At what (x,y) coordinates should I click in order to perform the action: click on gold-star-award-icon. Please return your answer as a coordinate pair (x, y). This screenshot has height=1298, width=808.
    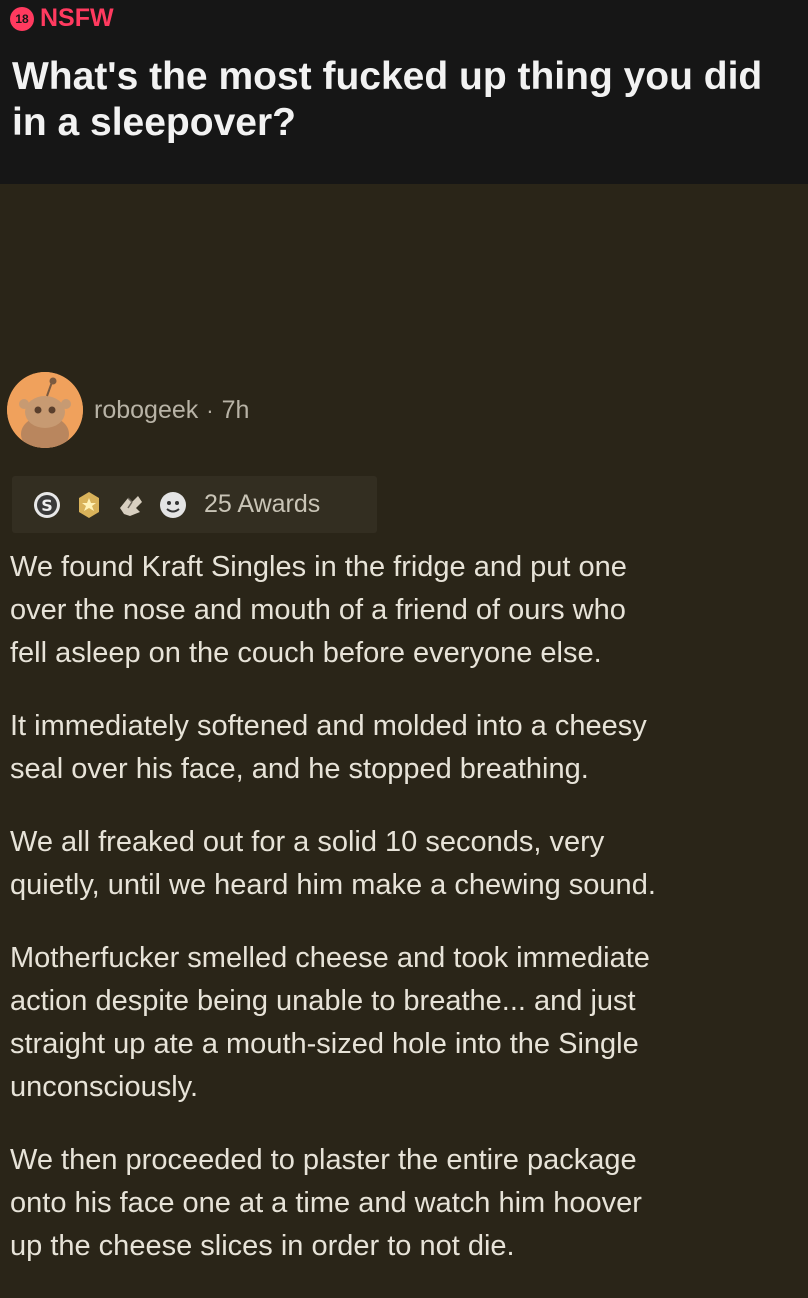
    Looking at the image, I should click on (89, 504).